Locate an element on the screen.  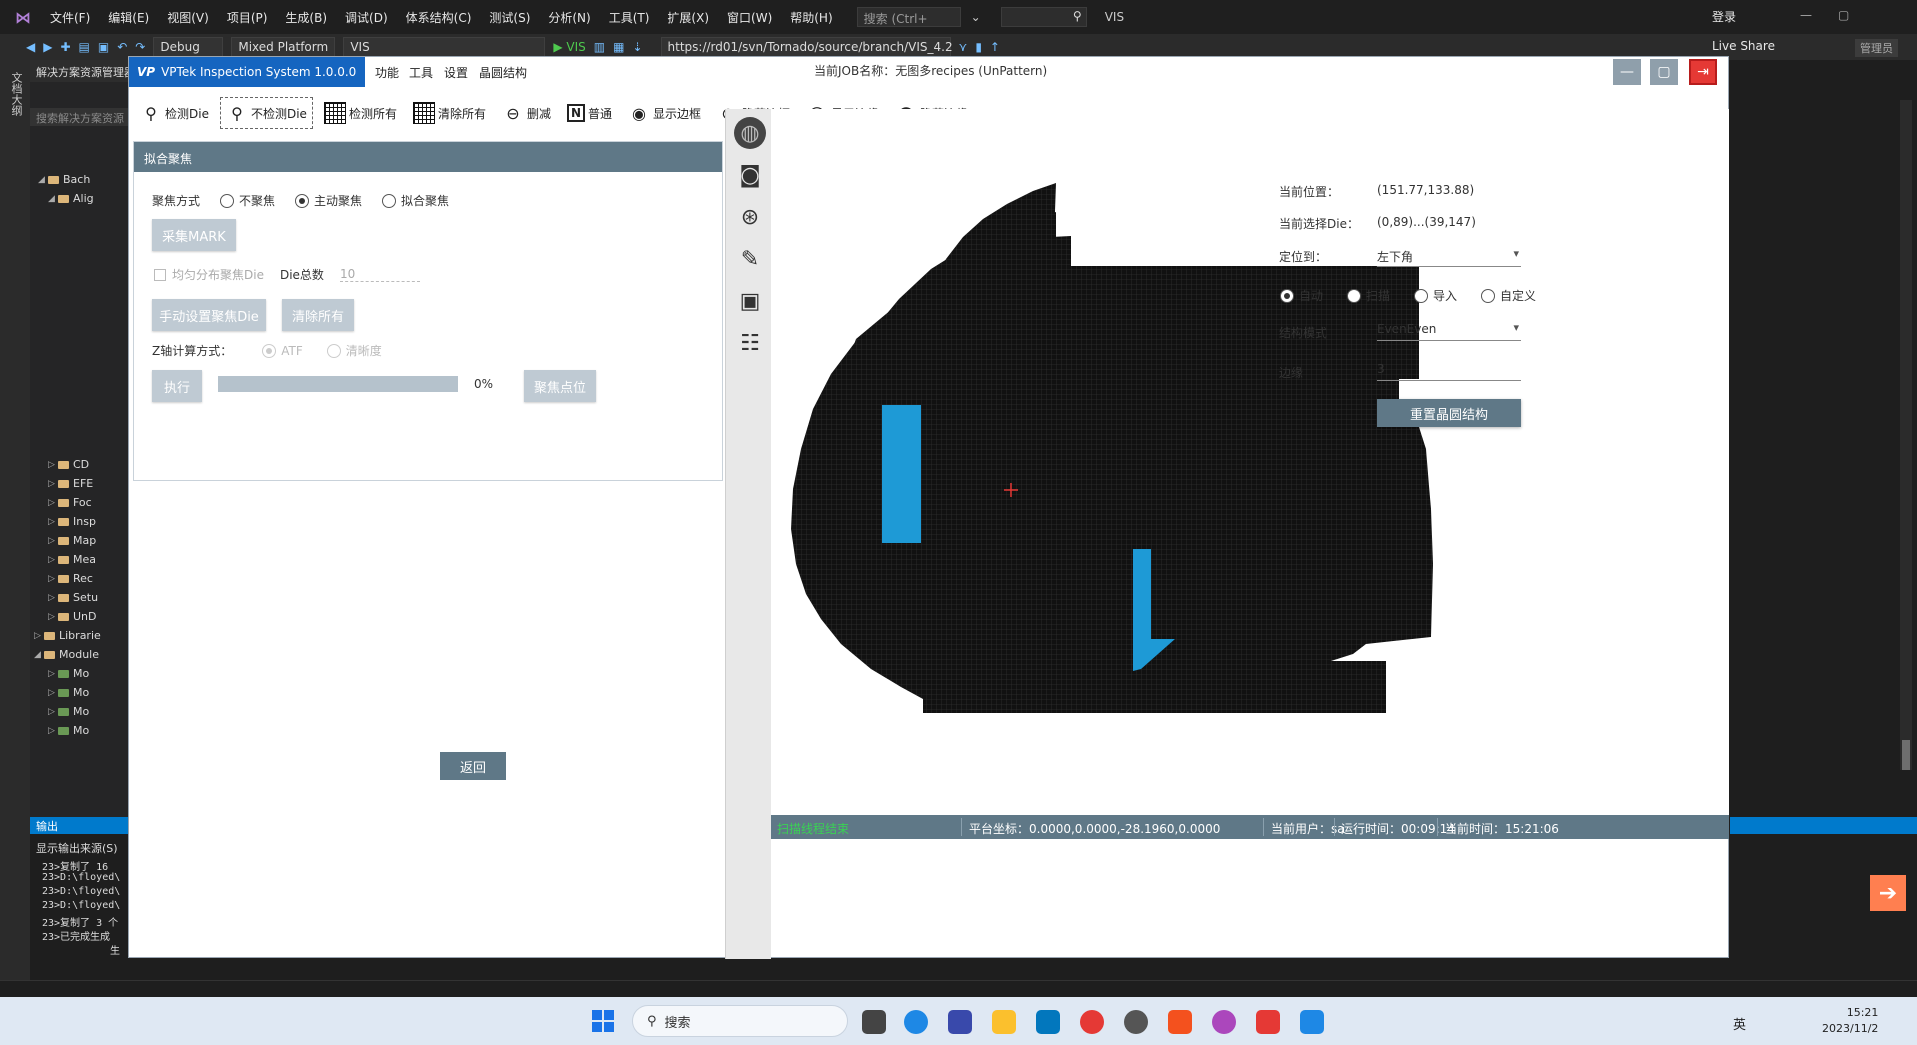
undo-icon: ↶ is located at coordinates (122, 47).